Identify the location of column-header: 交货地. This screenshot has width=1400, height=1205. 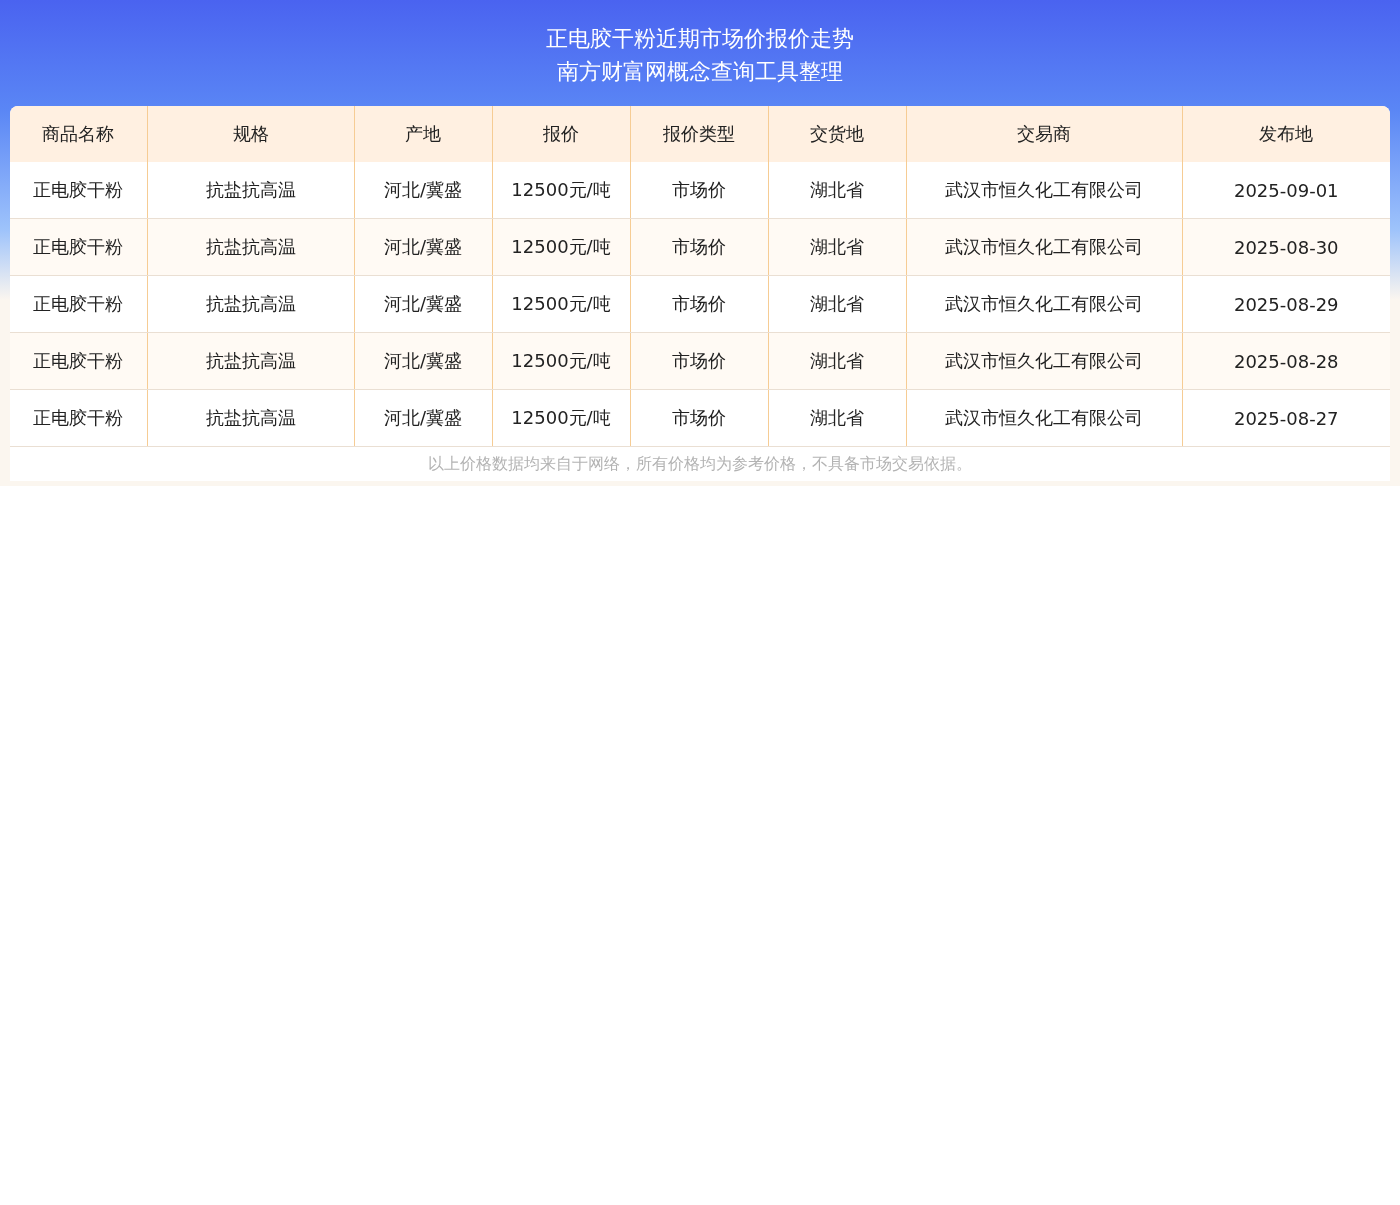
(837, 134).